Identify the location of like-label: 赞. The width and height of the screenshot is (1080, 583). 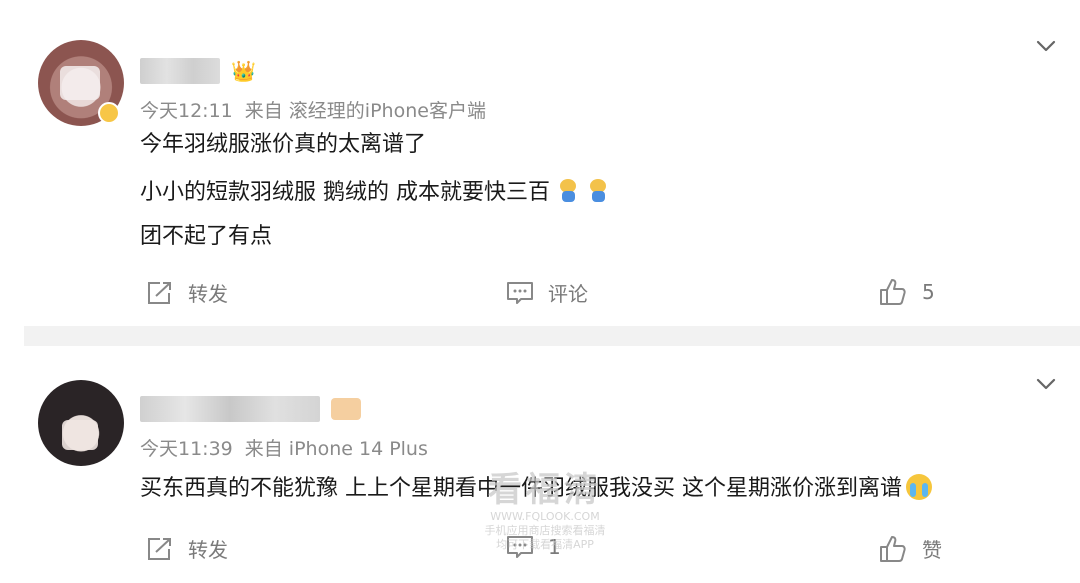
(932, 550).